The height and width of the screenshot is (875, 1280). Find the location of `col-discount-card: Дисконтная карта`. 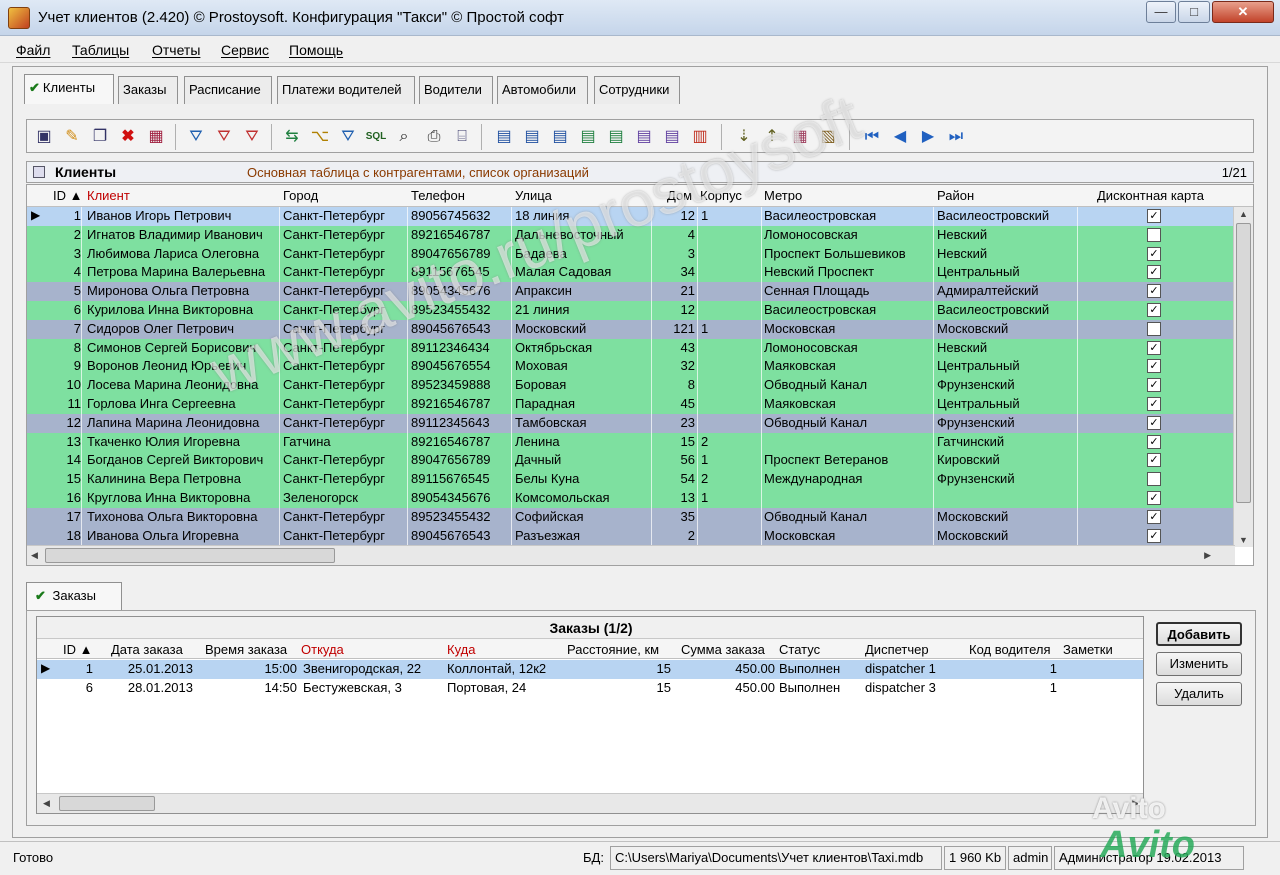

col-discount-card: Дисконтная карта is located at coordinates (1150, 195).